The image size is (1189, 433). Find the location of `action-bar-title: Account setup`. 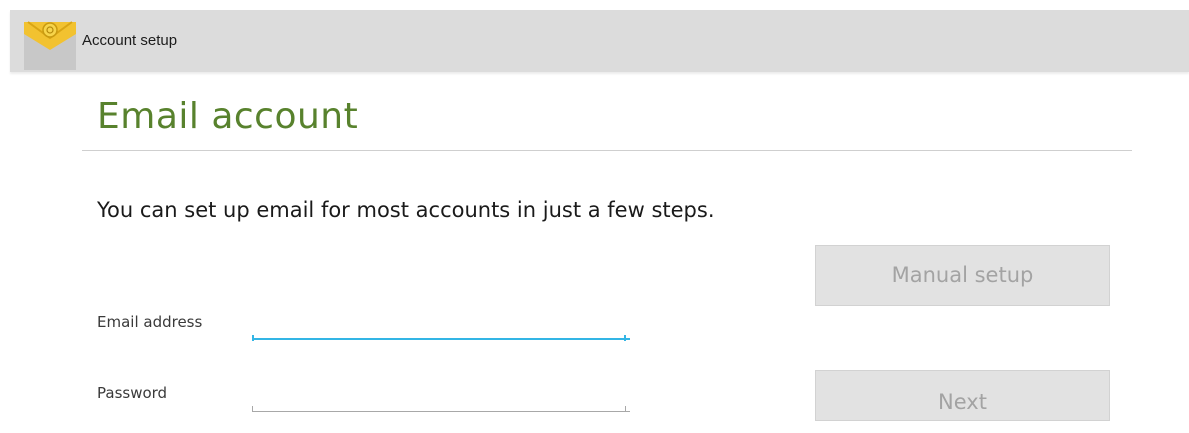

action-bar-title: Account setup is located at coordinates (130, 40).